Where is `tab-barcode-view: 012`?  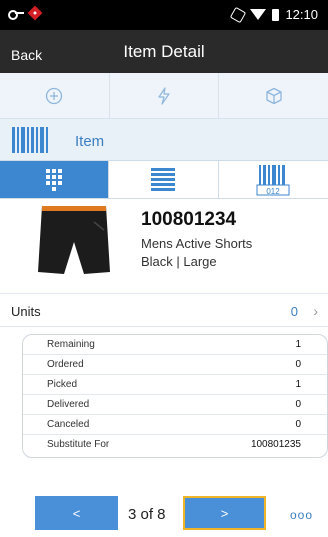 tab-barcode-view: 012 is located at coordinates (273, 179).